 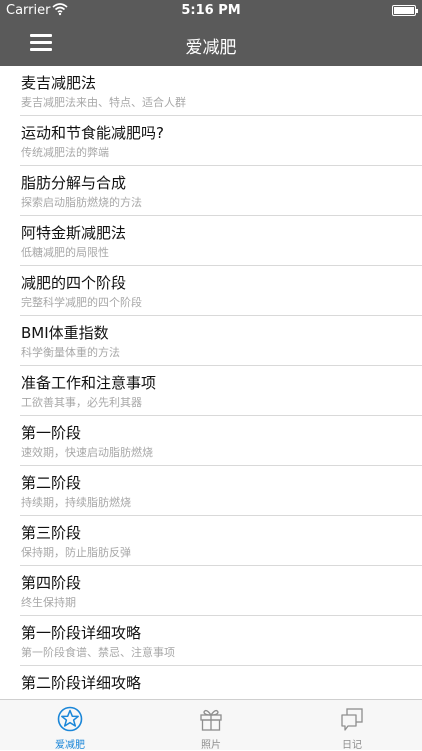 I want to click on tab-label: 照片, so click(x=211, y=745).